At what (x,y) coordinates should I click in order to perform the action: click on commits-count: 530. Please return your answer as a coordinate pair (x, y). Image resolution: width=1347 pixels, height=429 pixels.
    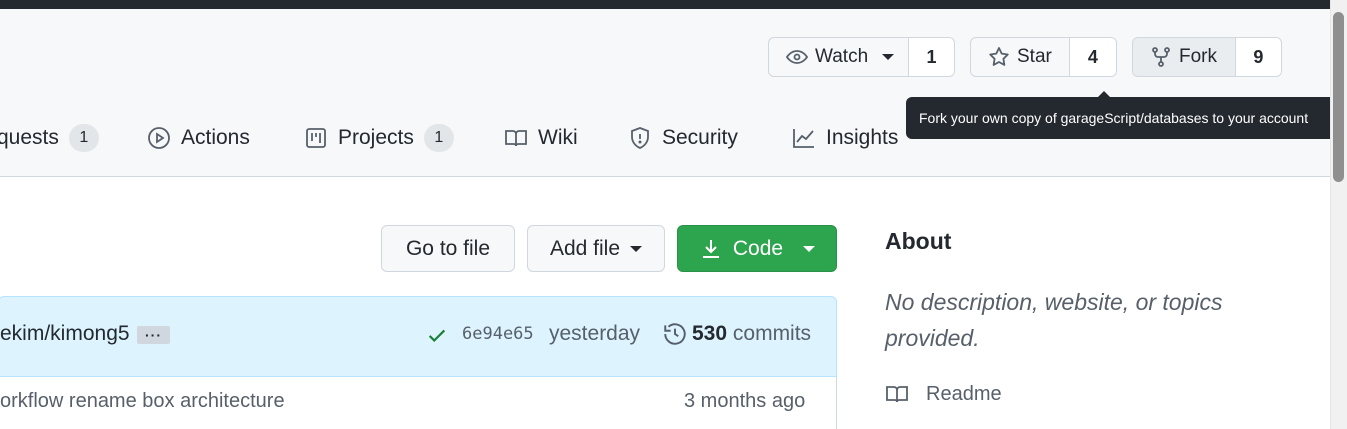
    Looking at the image, I should click on (710, 333).